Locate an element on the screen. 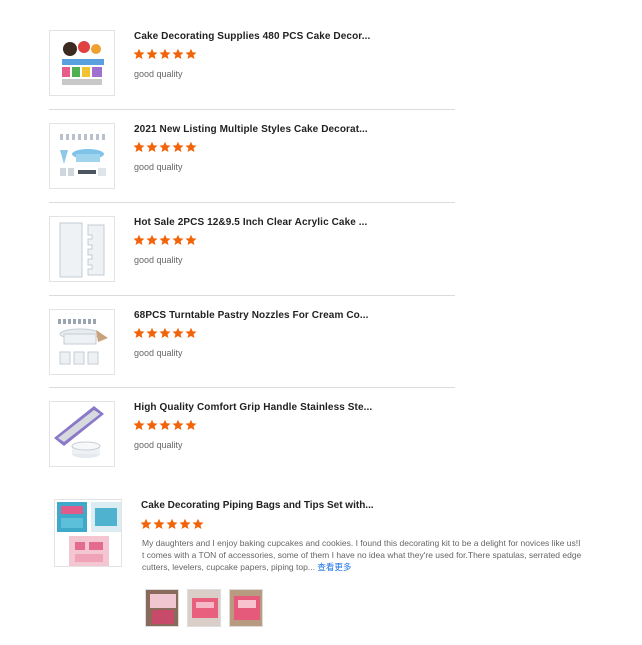 The image size is (642, 645). review-photos is located at coordinates (204, 608).